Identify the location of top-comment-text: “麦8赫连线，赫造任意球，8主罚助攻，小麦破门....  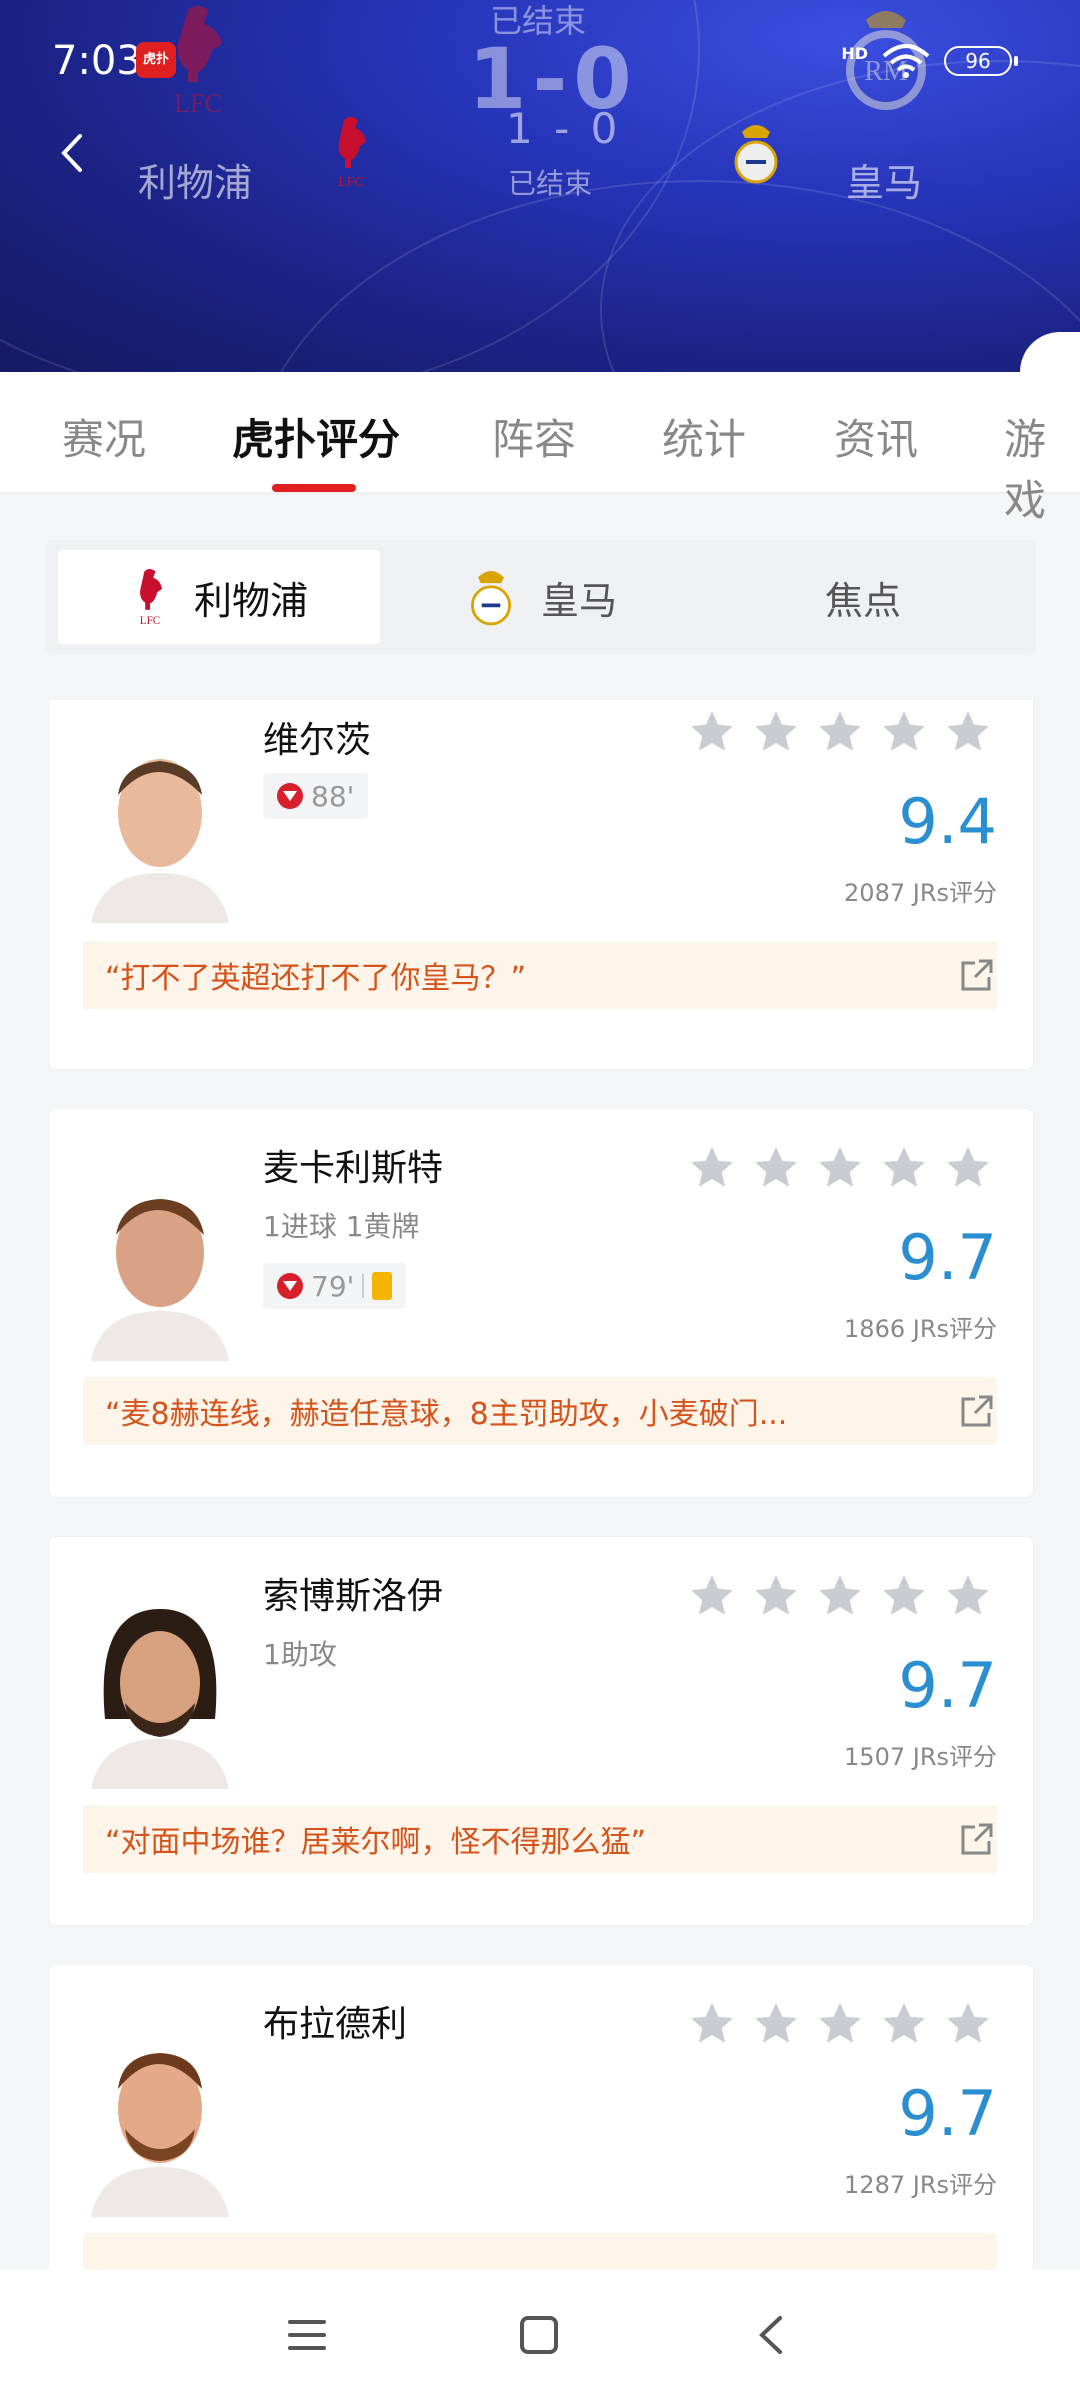
(446, 1414).